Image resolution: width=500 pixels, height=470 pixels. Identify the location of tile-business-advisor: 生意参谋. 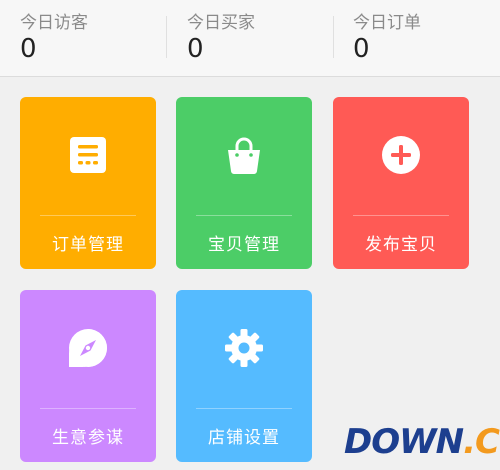
(88, 376).